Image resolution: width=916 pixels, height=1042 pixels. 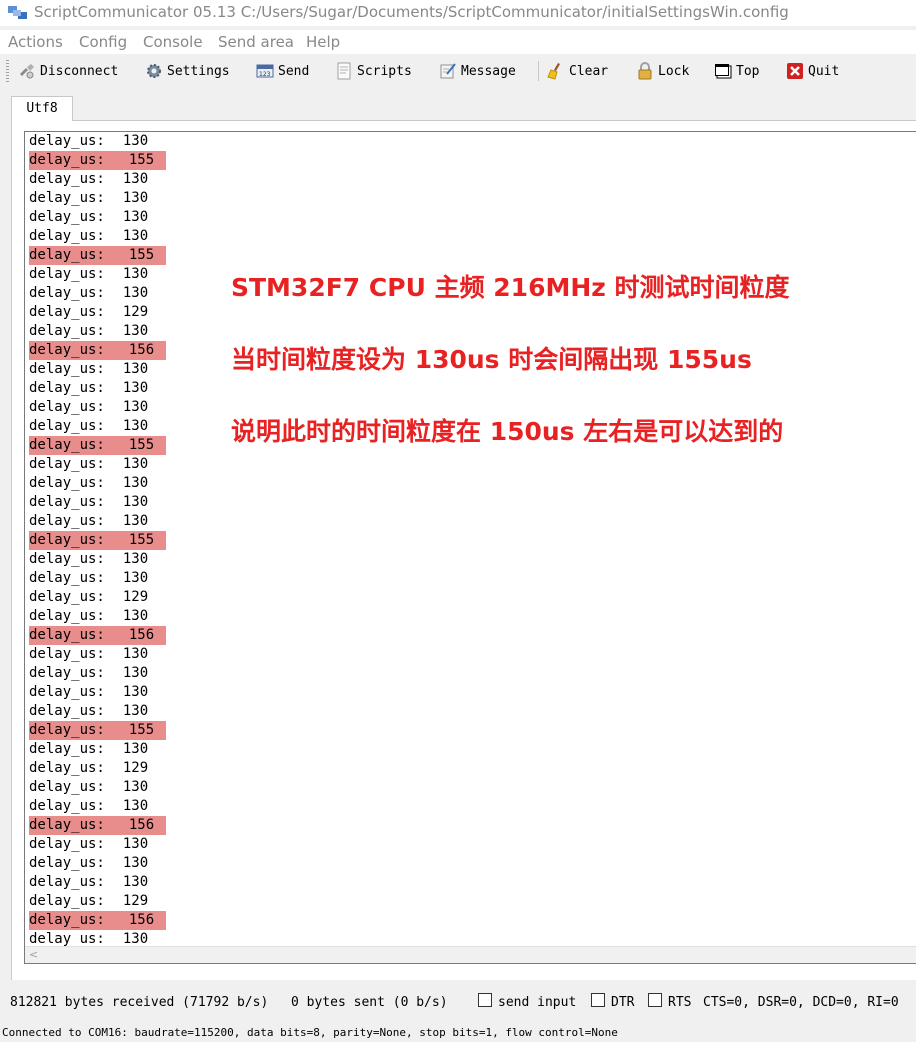 What do you see at coordinates (598, 1000) in the screenshot?
I see `dtr-checkbox` at bounding box center [598, 1000].